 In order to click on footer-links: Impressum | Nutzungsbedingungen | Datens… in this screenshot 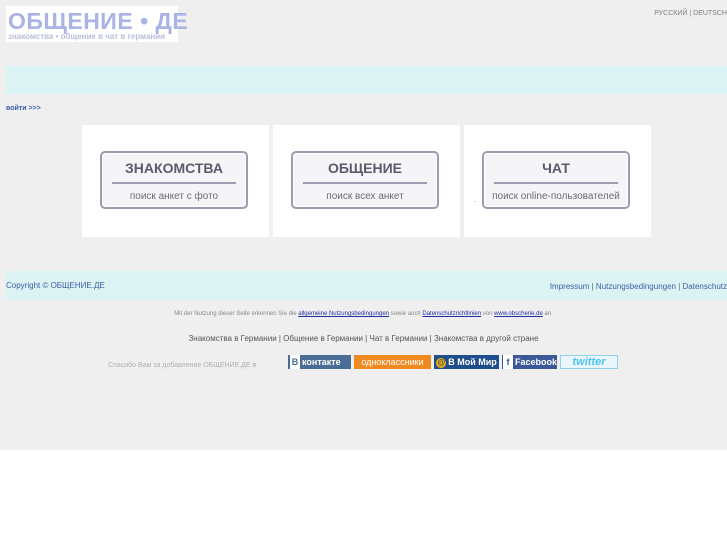, I will do `click(638, 286)`.